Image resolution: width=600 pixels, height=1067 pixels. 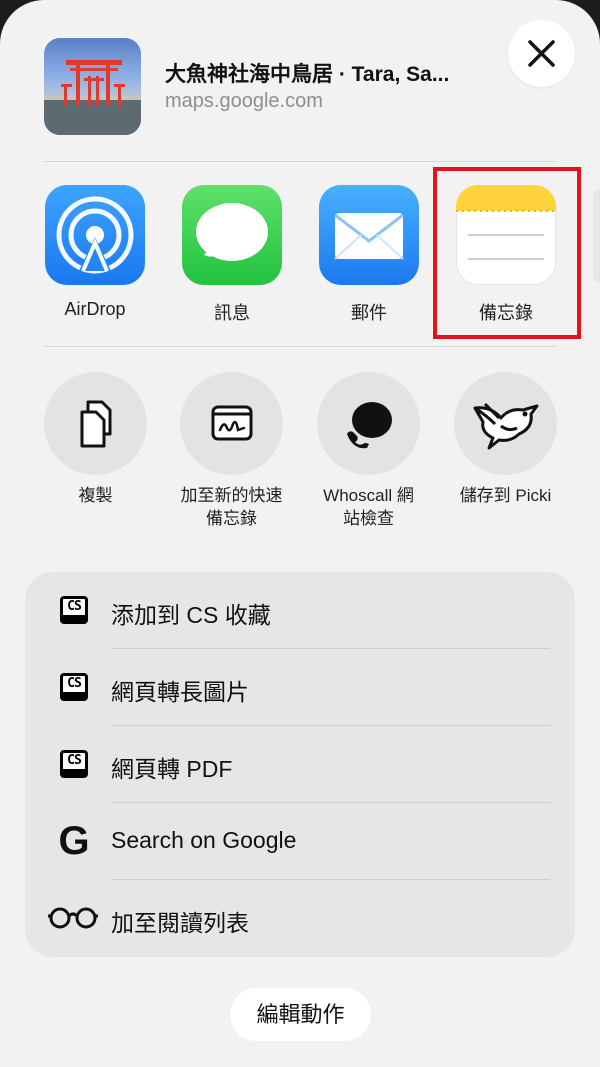 What do you see at coordinates (95, 495) in the screenshot?
I see `action-label-copy: 複製` at bounding box center [95, 495].